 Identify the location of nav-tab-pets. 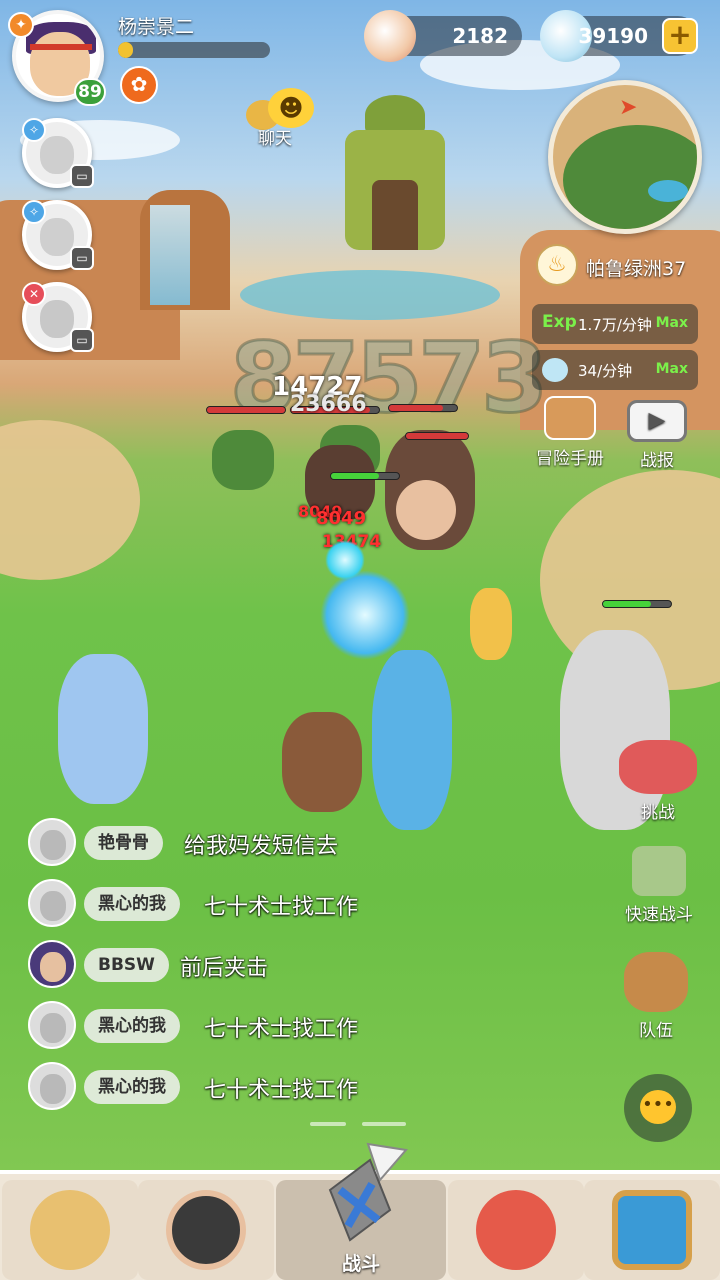
(70, 1230).